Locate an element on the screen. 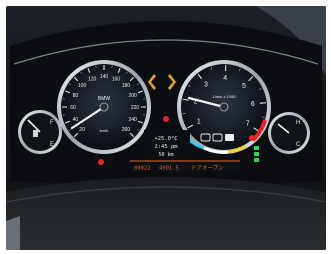  temperature-gauge: H C is located at coordinates (289, 133).